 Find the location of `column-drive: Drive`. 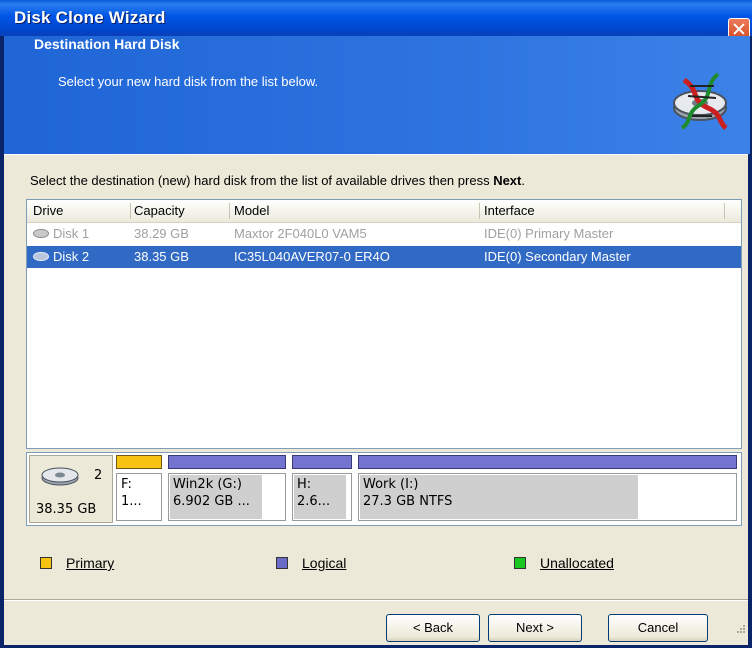

column-drive: Drive is located at coordinates (48, 210).